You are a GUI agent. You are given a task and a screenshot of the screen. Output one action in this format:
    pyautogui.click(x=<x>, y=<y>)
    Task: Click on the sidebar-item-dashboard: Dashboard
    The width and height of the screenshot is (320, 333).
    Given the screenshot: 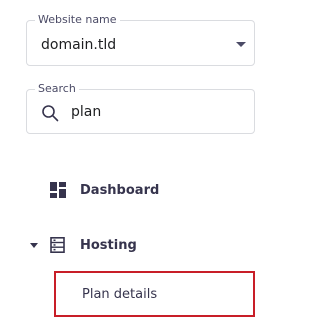 What is the action you would take?
    pyautogui.click(x=104, y=190)
    